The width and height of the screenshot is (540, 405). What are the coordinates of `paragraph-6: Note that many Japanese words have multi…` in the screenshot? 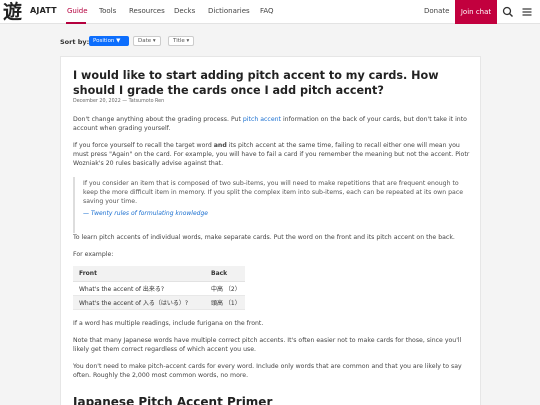 It's located at (267, 345).